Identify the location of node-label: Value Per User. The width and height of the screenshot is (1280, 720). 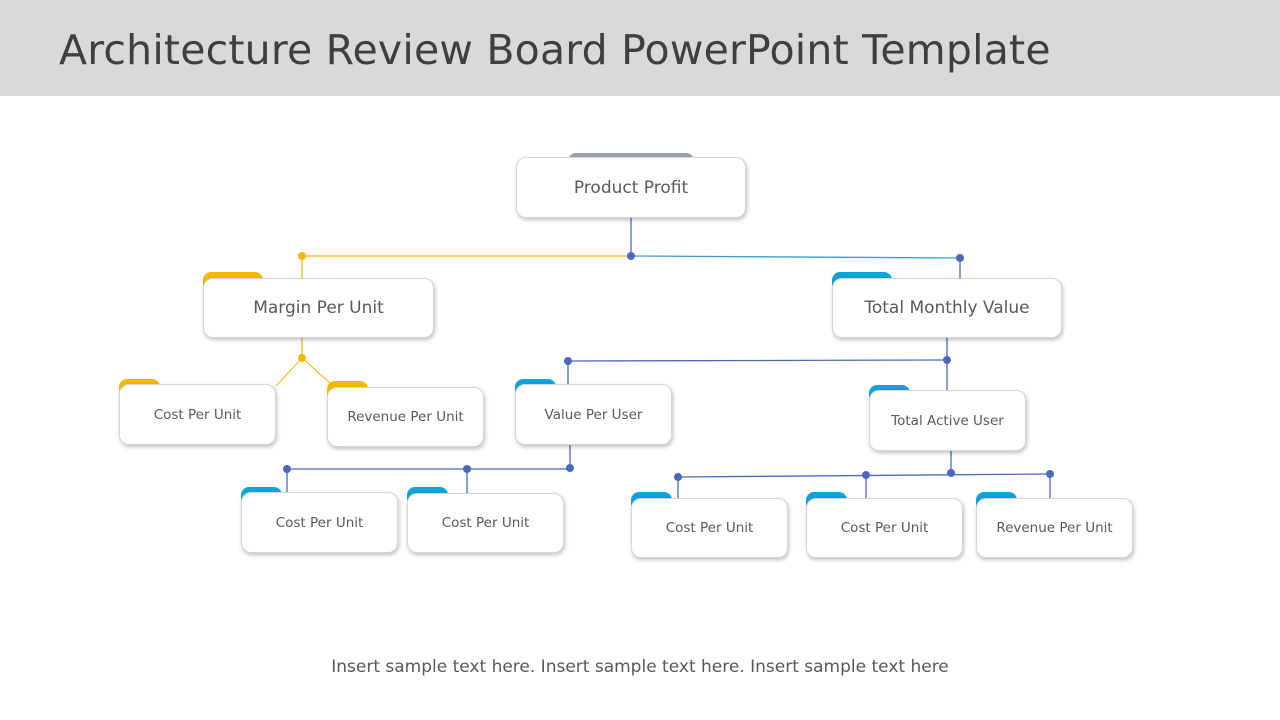
(593, 414).